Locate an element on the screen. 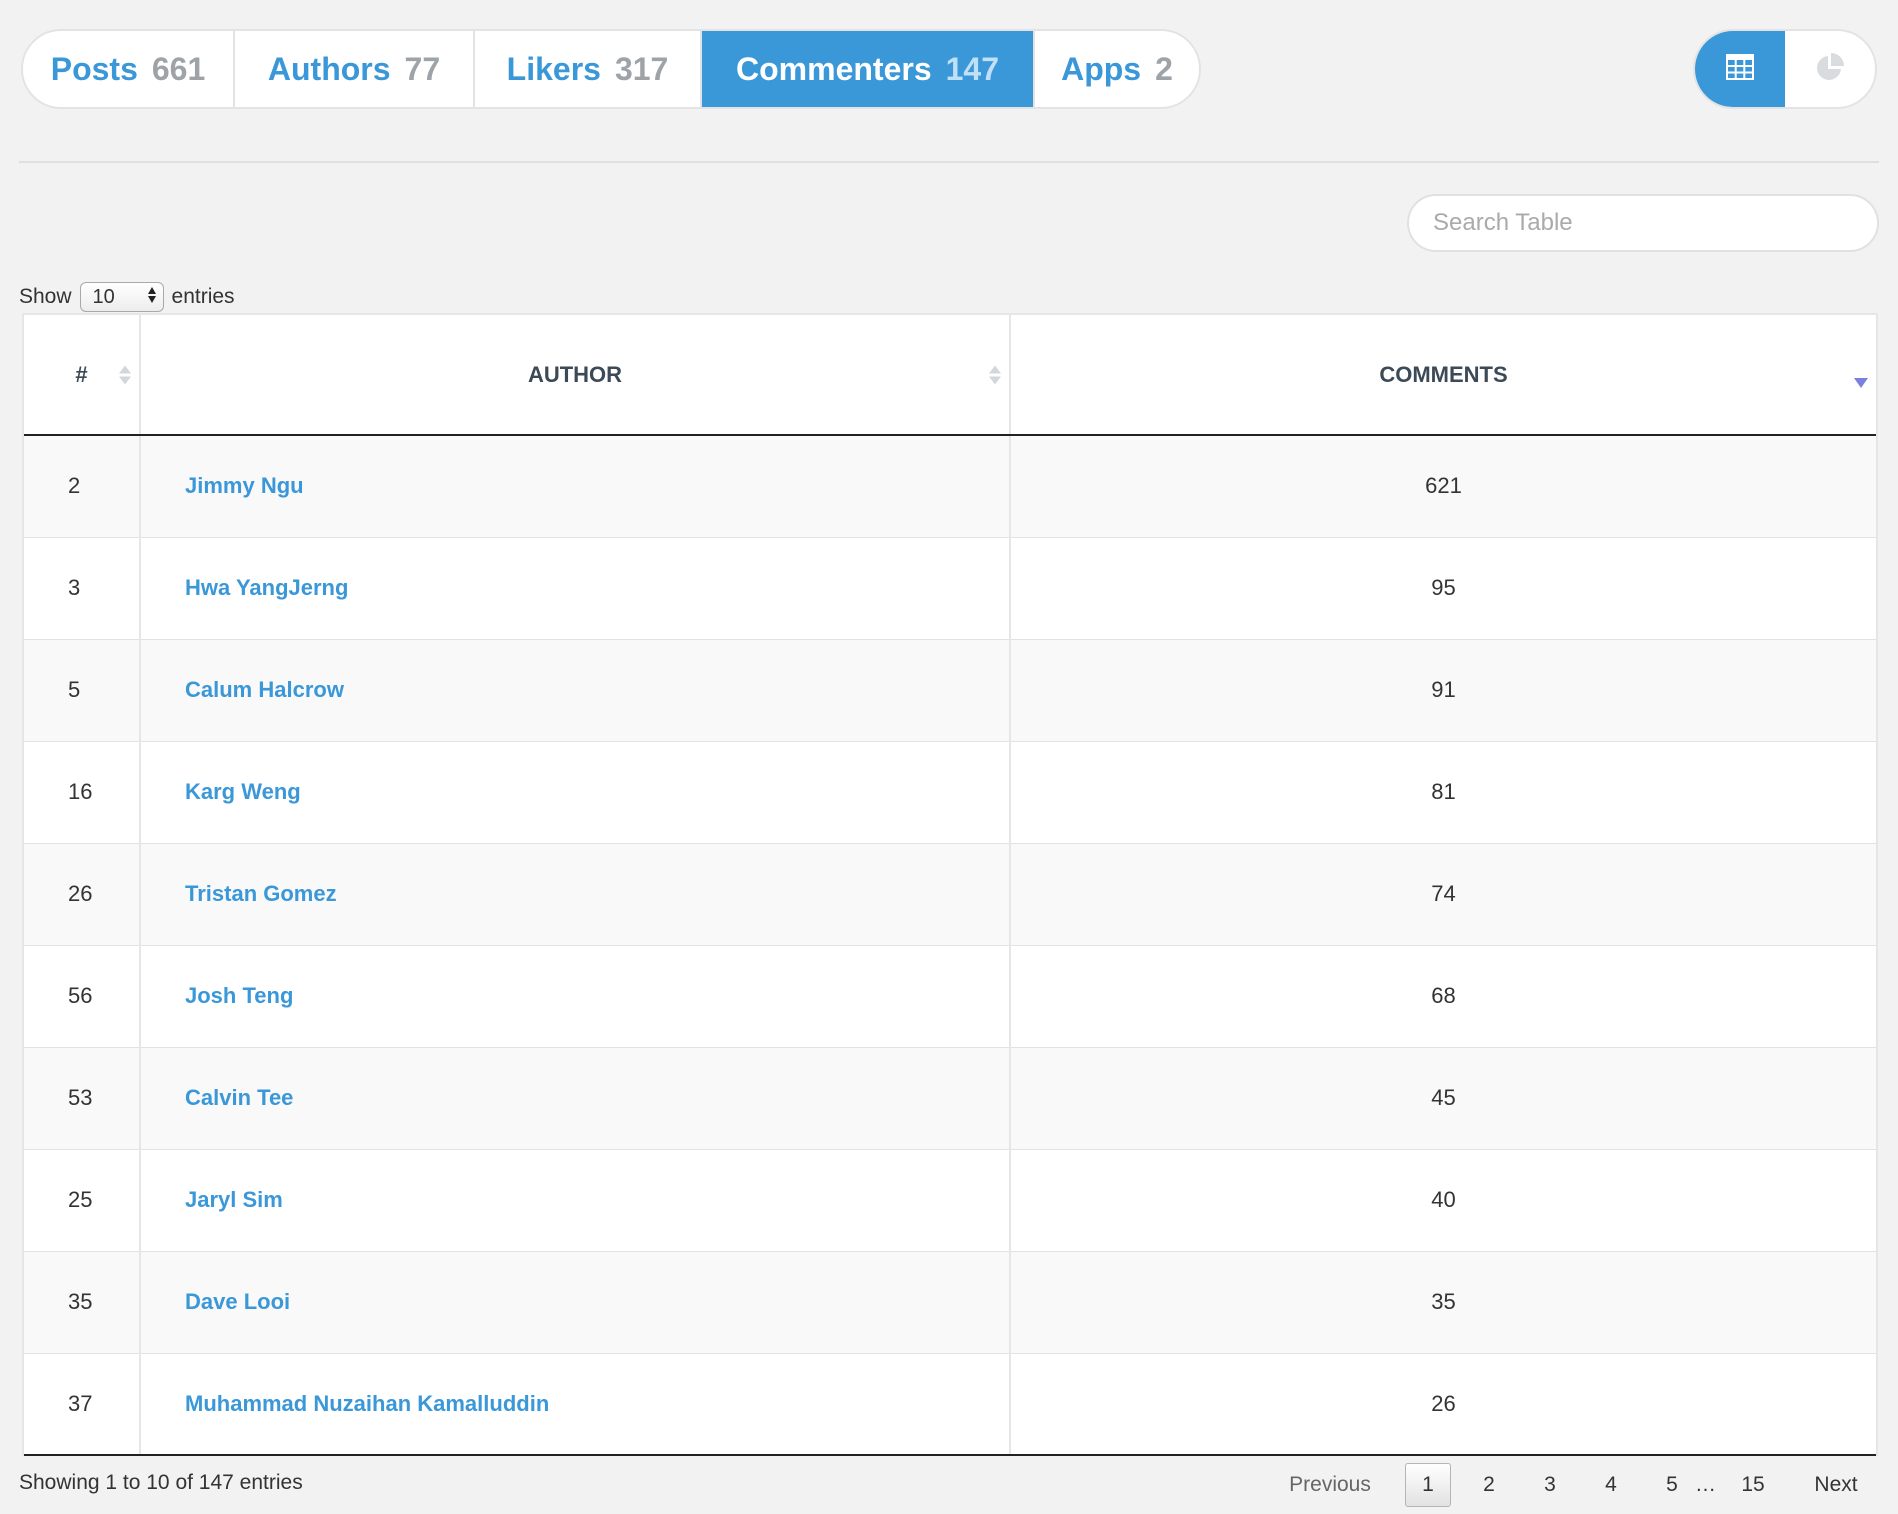 The image size is (1898, 1514). page-button-4: 4 is located at coordinates (1611, 1485).